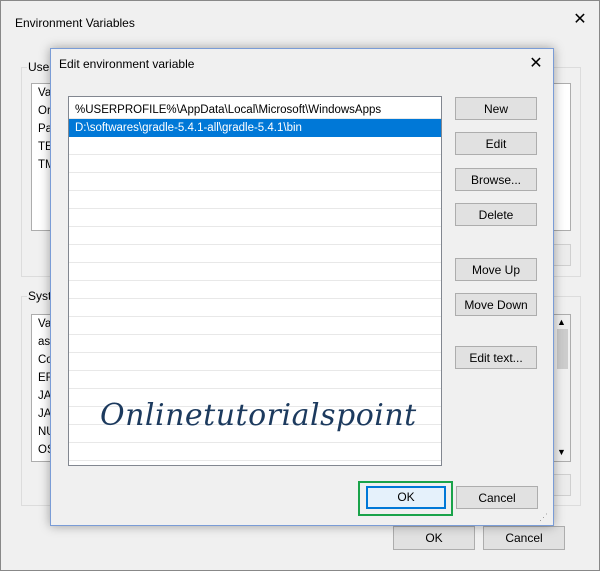 The image size is (600, 571). What do you see at coordinates (561, 322) in the screenshot?
I see `chevron-up-icon: ▲` at bounding box center [561, 322].